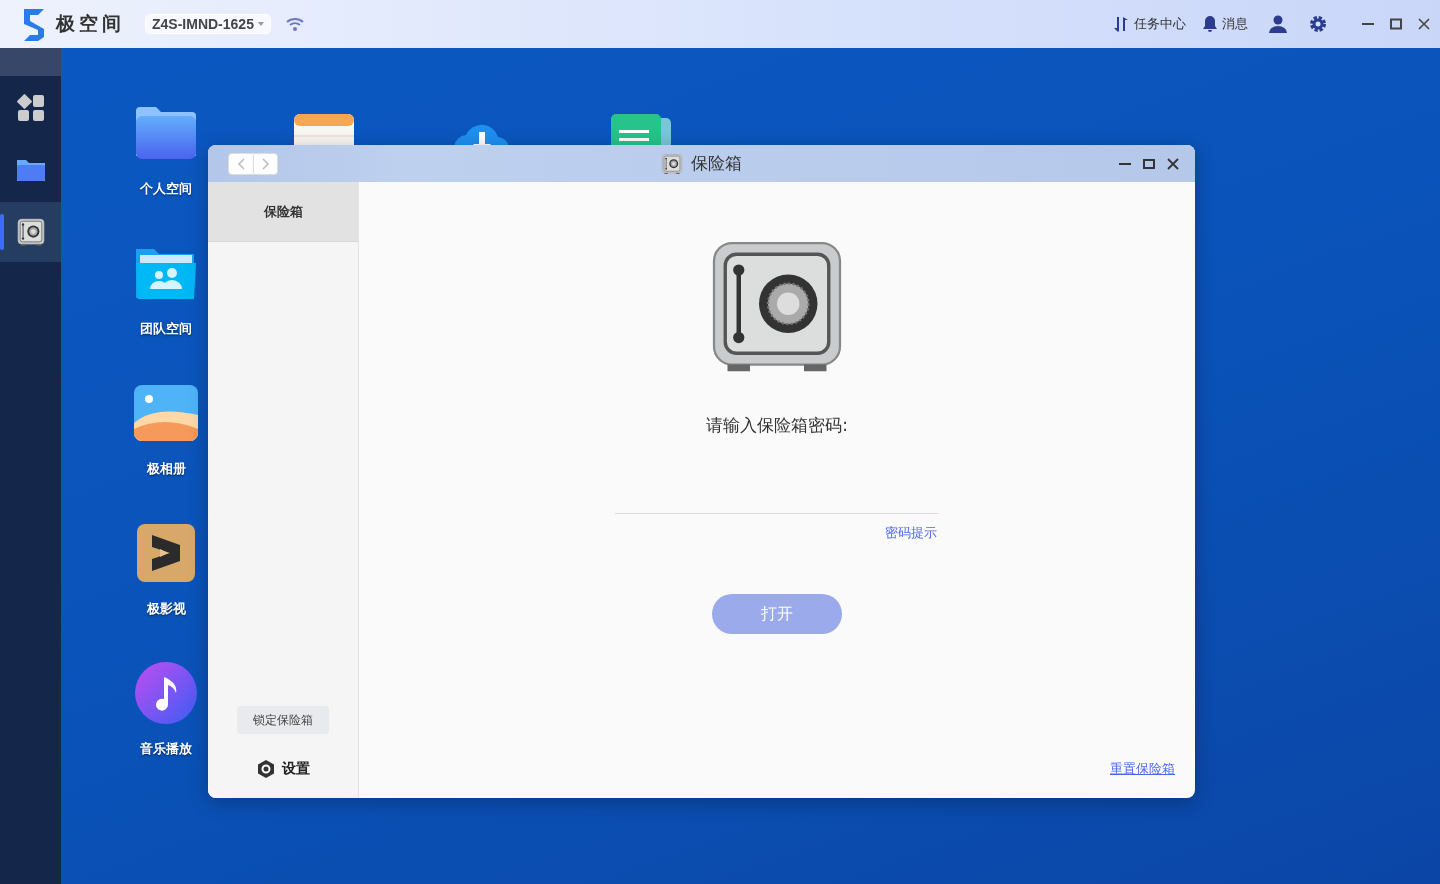 The width and height of the screenshot is (1440, 884). What do you see at coordinates (283, 212) in the screenshot?
I see `sidebar-item: 保险箱` at bounding box center [283, 212].